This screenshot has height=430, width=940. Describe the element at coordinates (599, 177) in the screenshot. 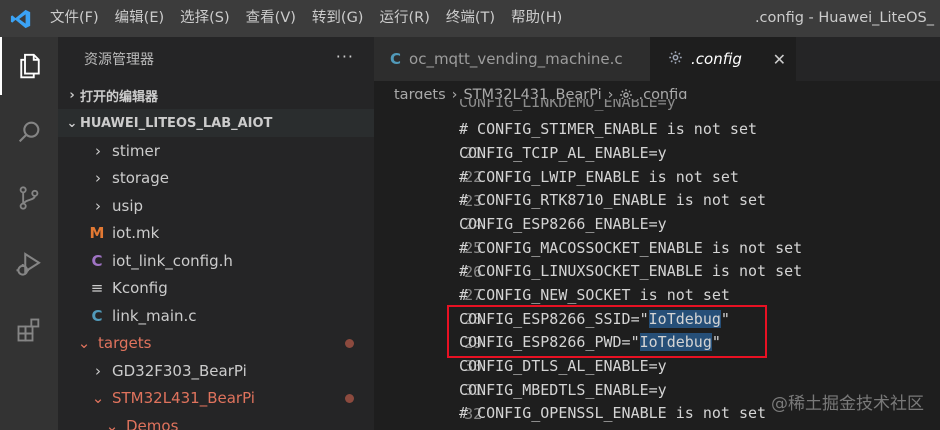

I see `code-text: # CONFIG_LWIP_ENABLE is not set` at that location.